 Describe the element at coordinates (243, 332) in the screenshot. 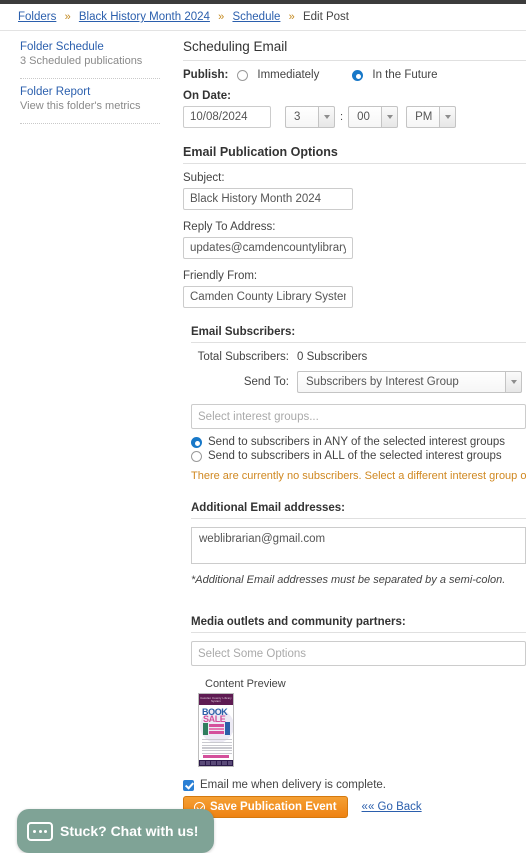

I see `subscribers-heading: Email Subscribers:` at that location.